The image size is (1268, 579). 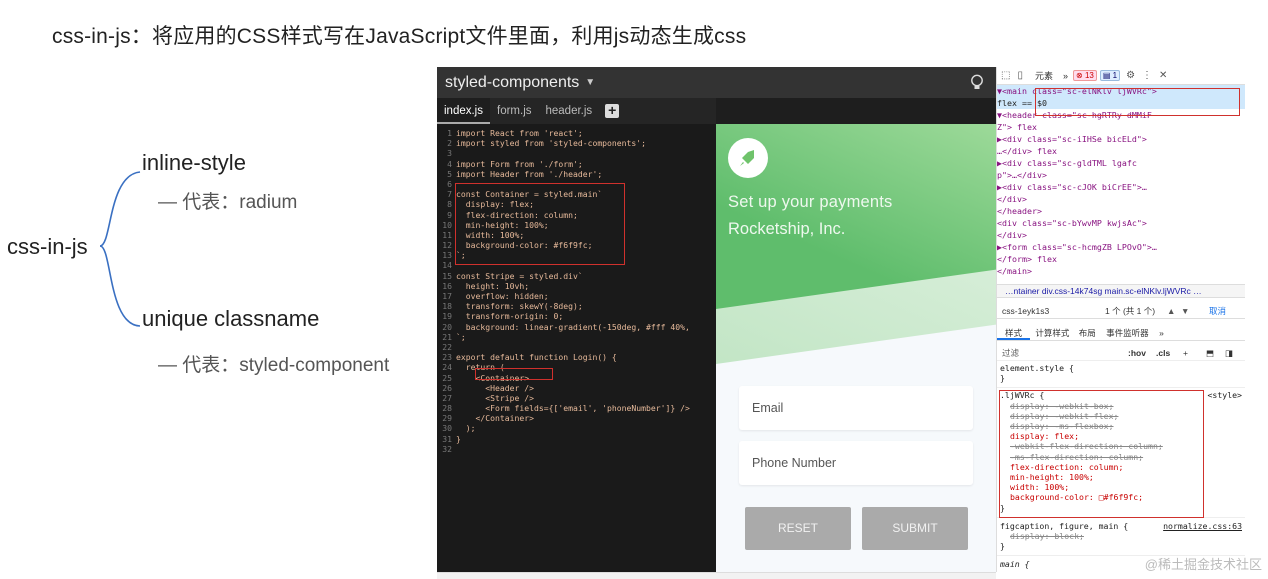 What do you see at coordinates (1023, 311) in the screenshot?
I see `dom-search-input: css-1eyk1s3` at bounding box center [1023, 311].